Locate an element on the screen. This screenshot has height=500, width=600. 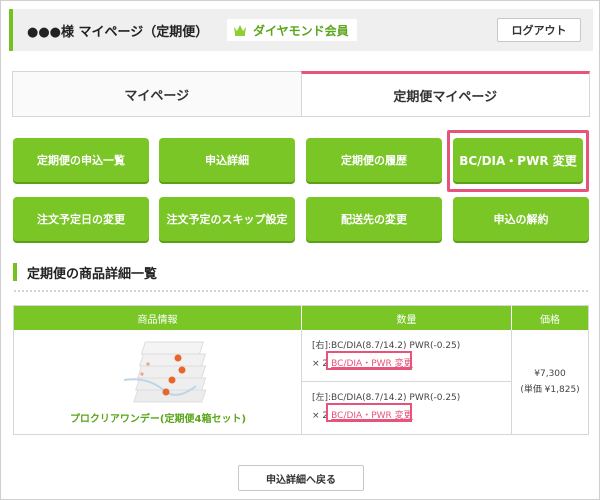
header-product-info: 商品情報 is located at coordinates (158, 318).